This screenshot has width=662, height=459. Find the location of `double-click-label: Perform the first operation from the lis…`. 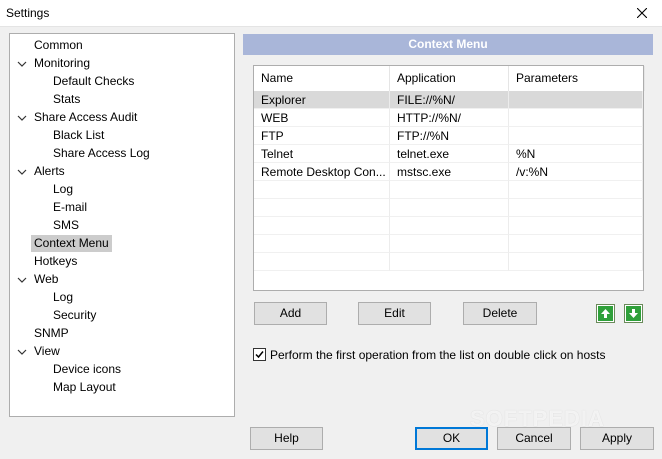

double-click-label: Perform the first operation from the lis… is located at coordinates (438, 355).